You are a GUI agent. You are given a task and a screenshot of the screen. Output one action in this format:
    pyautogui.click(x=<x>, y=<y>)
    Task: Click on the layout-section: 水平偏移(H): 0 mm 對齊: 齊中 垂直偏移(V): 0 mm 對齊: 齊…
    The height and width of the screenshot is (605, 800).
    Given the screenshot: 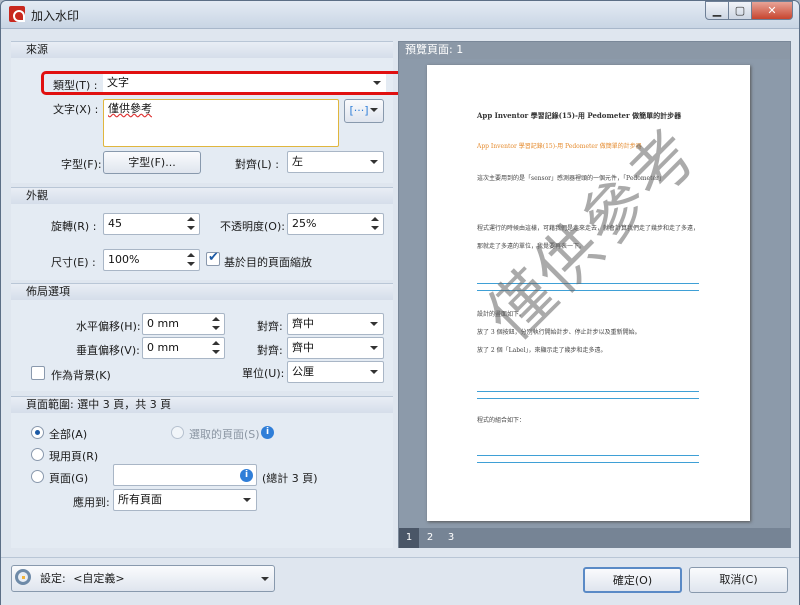 What is the action you would take?
    pyautogui.click(x=202, y=345)
    